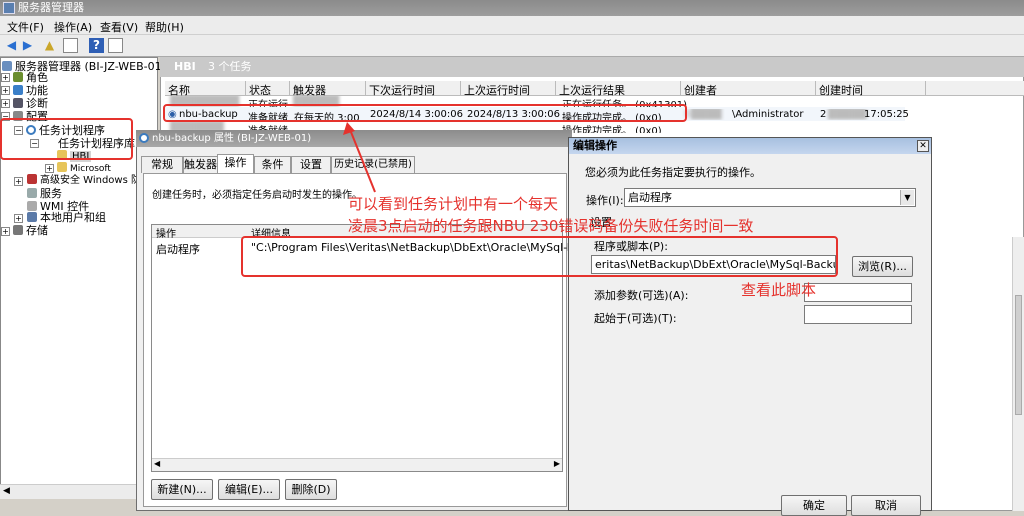 The width and height of the screenshot is (1024, 516). What do you see at coordinates (453, 204) in the screenshot?
I see `annotation-line-1: 可以看到任务计划中有一个每天` at bounding box center [453, 204].